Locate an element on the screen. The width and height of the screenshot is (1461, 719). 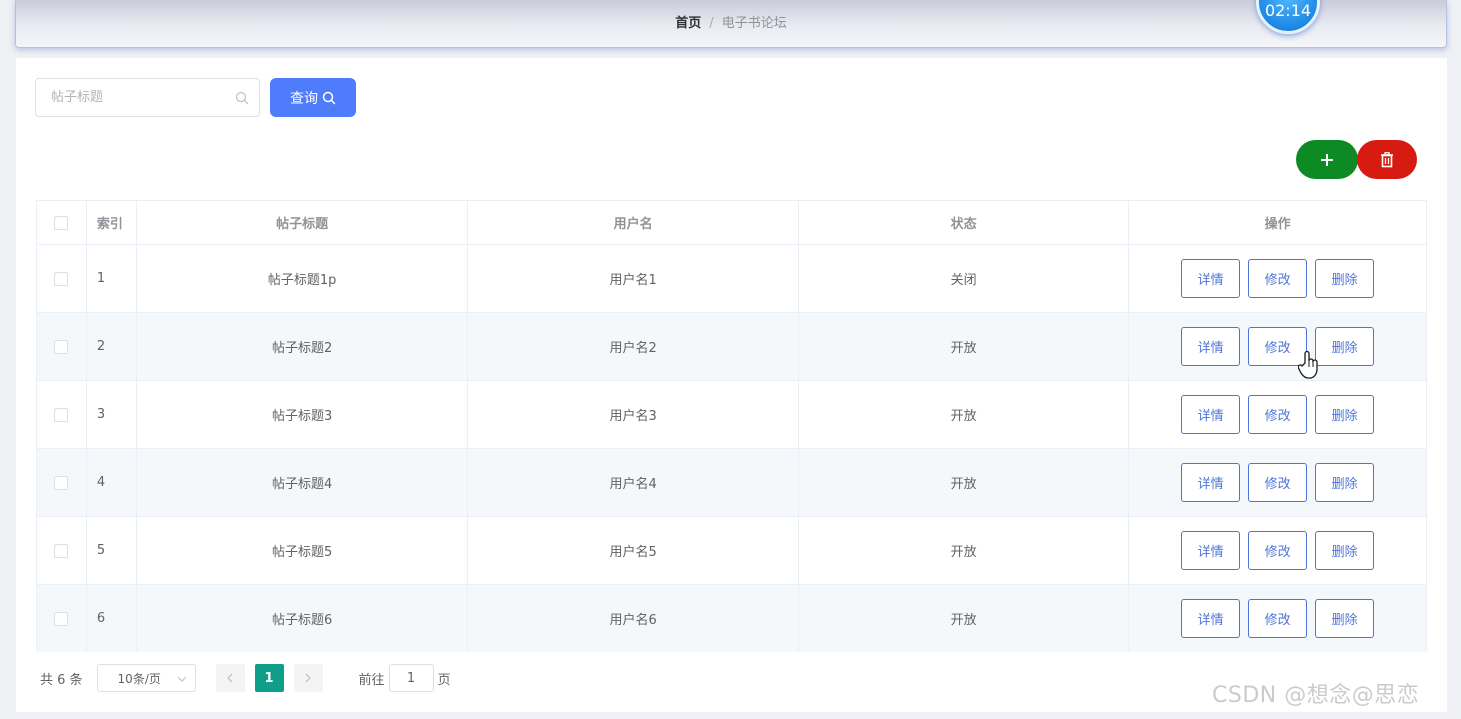
table-row: 1 帖子标题1p 用户名1 关闭 详情 修改 删除 is located at coordinates (731, 278).